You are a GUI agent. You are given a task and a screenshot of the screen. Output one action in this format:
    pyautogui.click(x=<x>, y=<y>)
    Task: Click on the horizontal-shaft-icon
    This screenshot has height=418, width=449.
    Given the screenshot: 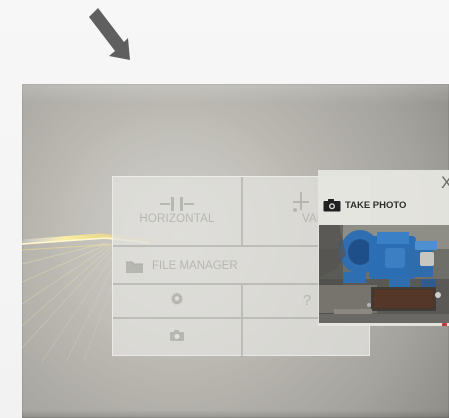 What is the action you would take?
    pyautogui.click(x=177, y=204)
    